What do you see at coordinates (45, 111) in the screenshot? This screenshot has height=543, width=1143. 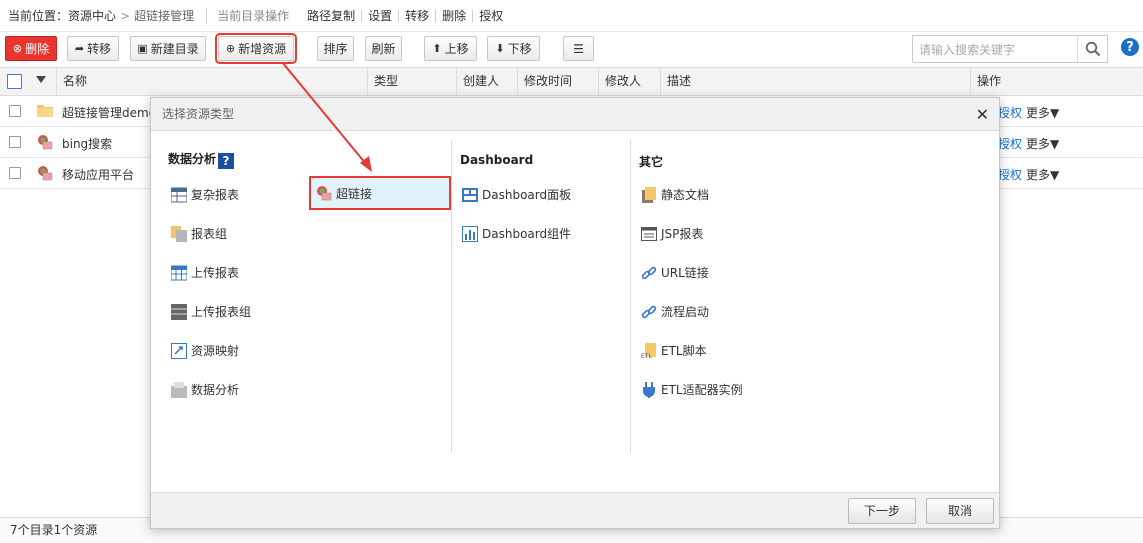 I see `folder-icon` at bounding box center [45, 111].